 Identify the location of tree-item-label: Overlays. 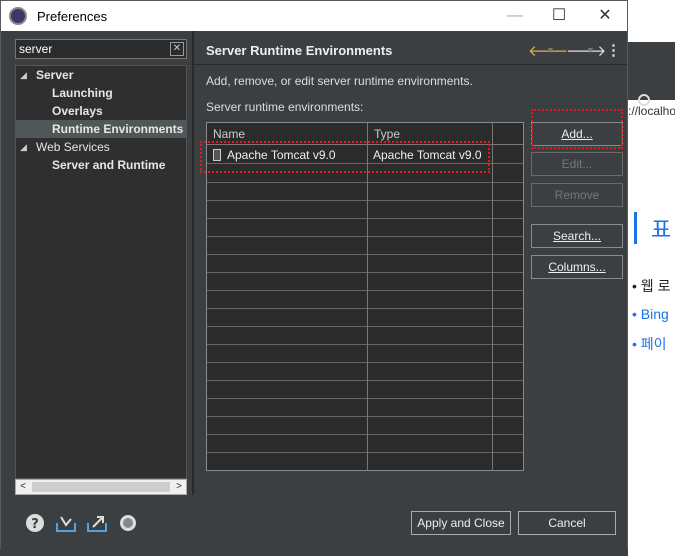
(77, 111).